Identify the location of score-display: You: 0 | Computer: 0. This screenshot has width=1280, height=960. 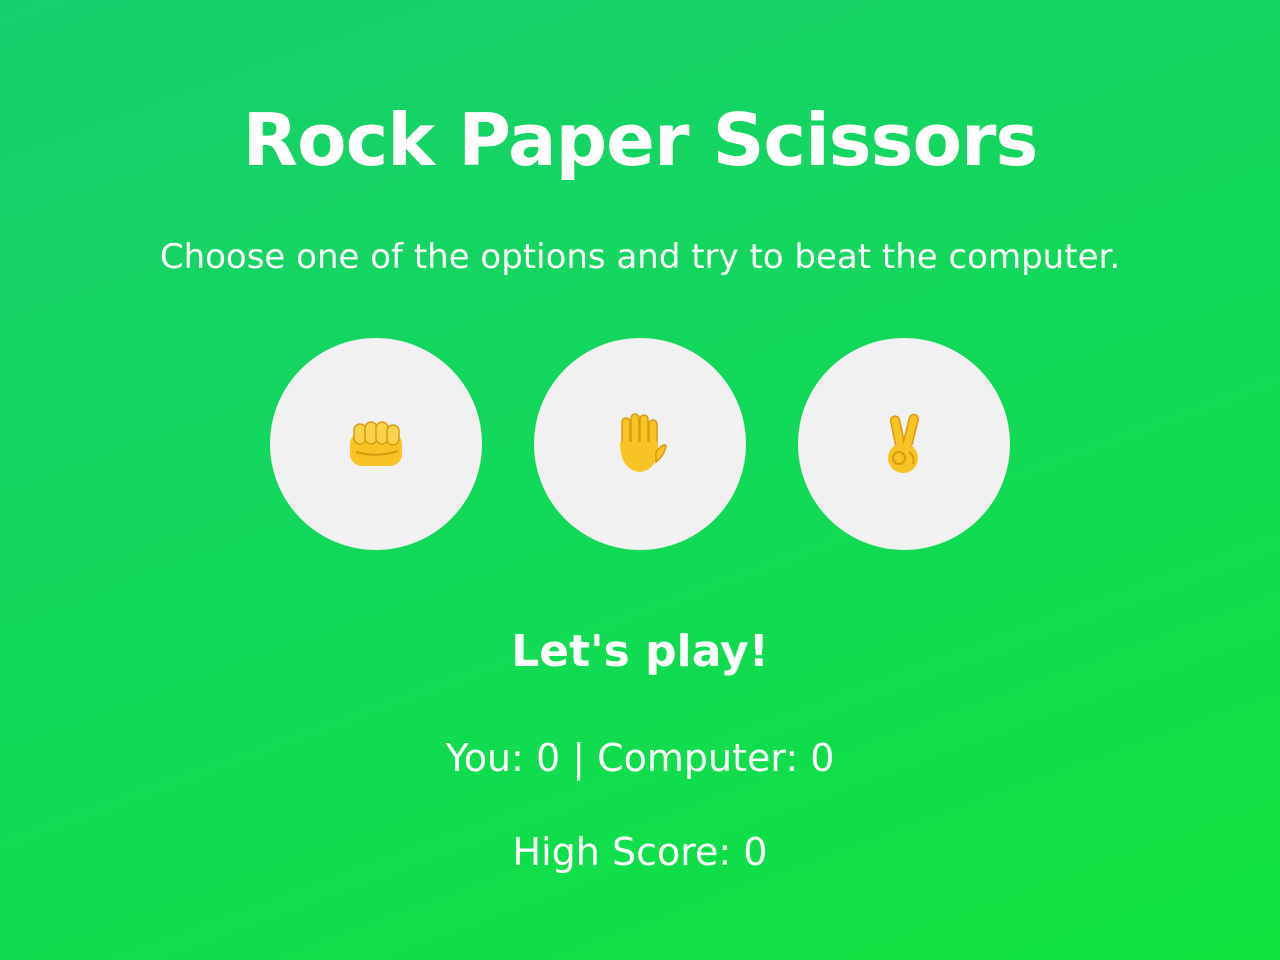
(640, 758).